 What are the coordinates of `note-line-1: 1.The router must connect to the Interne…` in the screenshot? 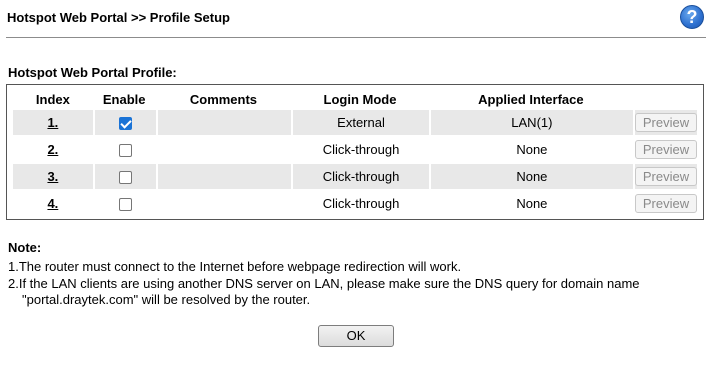 It's located at (235, 266).